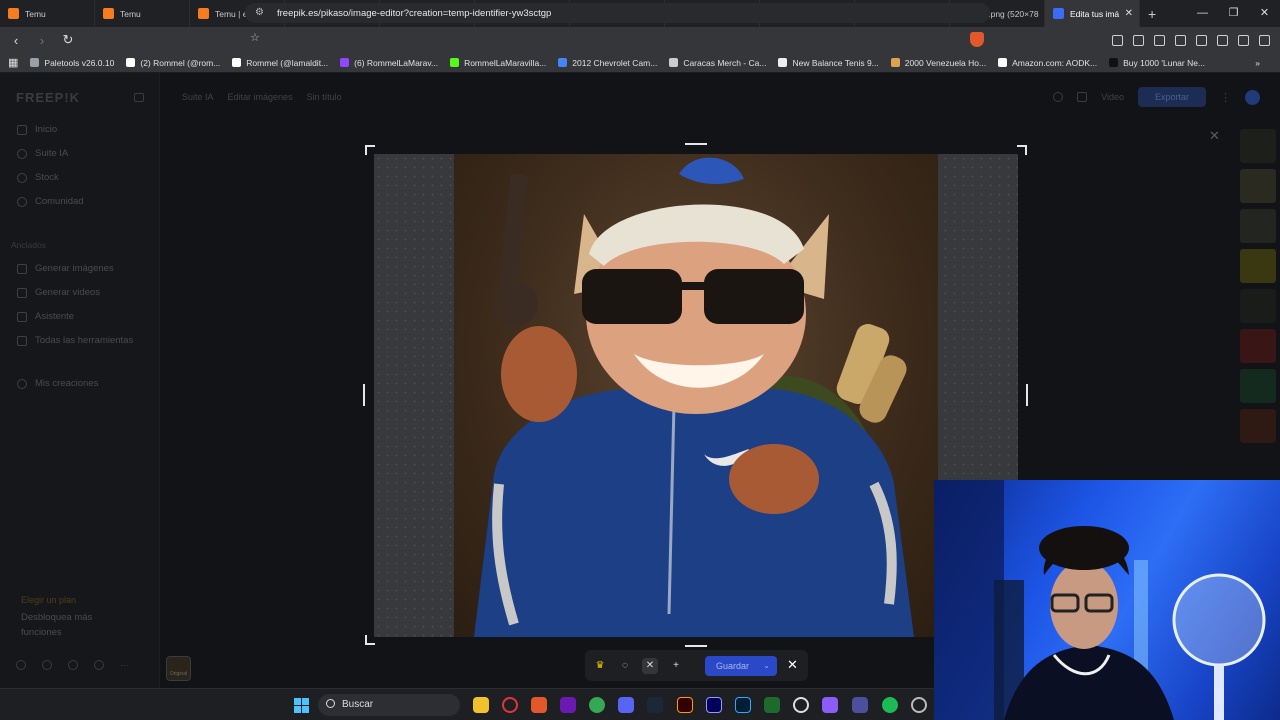 The image size is (1280, 720). What do you see at coordinates (1082, 97) in the screenshot?
I see `folder-icon` at bounding box center [1082, 97].